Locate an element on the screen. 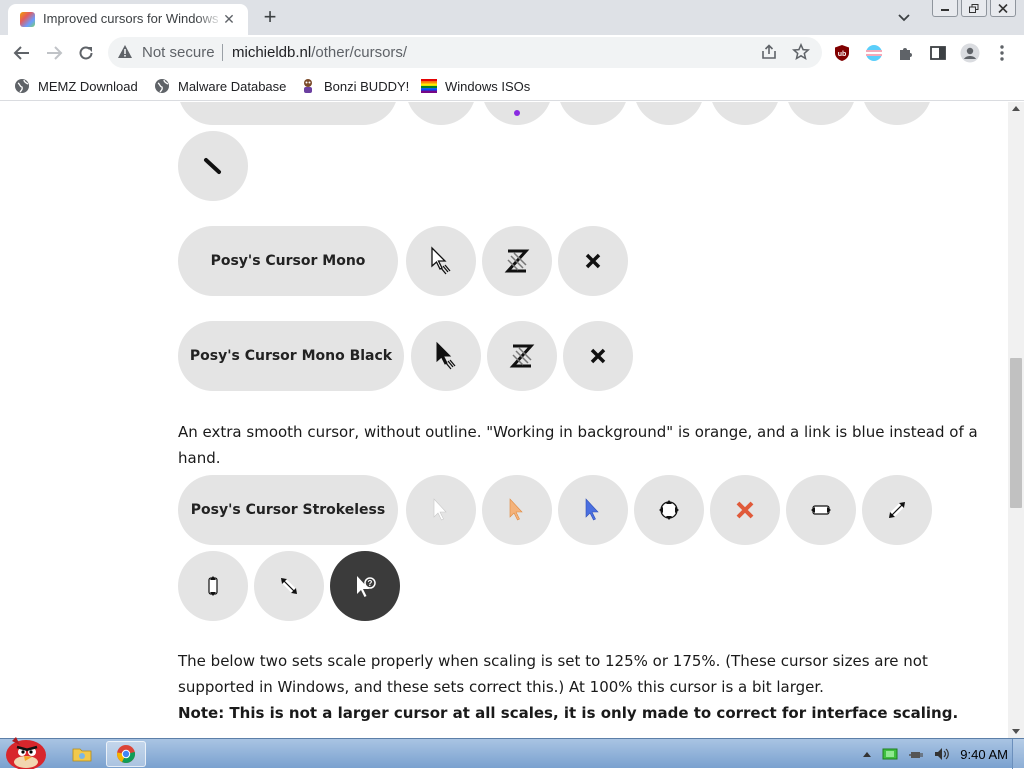  cursor-set-name: Posy's Cursor Strokeless is located at coordinates (288, 510).